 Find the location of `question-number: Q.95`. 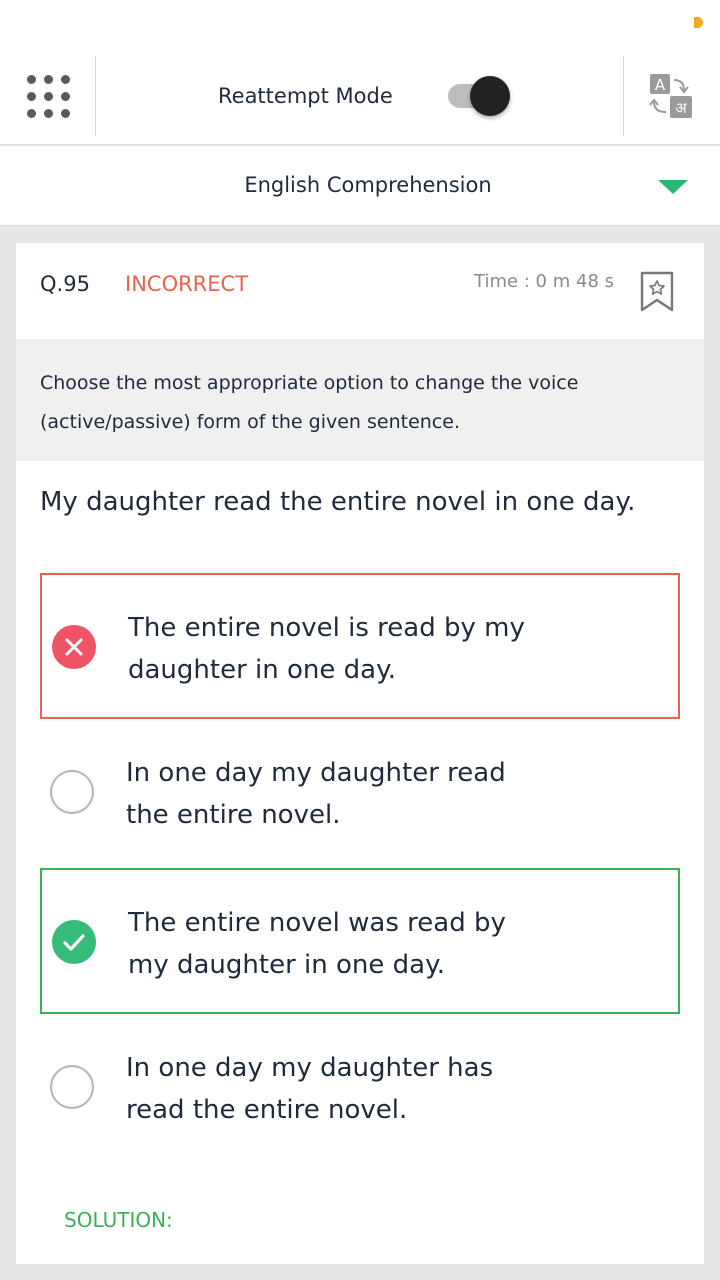

question-number: Q.95 is located at coordinates (65, 284).